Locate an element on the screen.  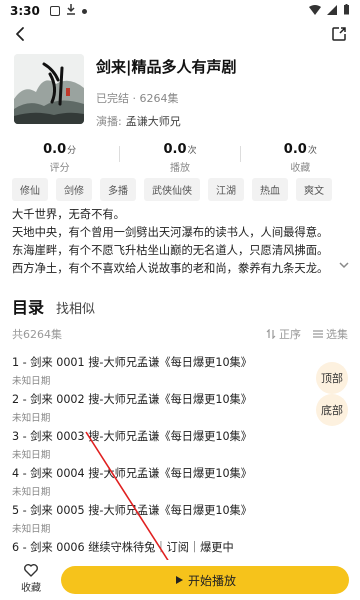
stat-unit: 分 is located at coordinates (72, 151).